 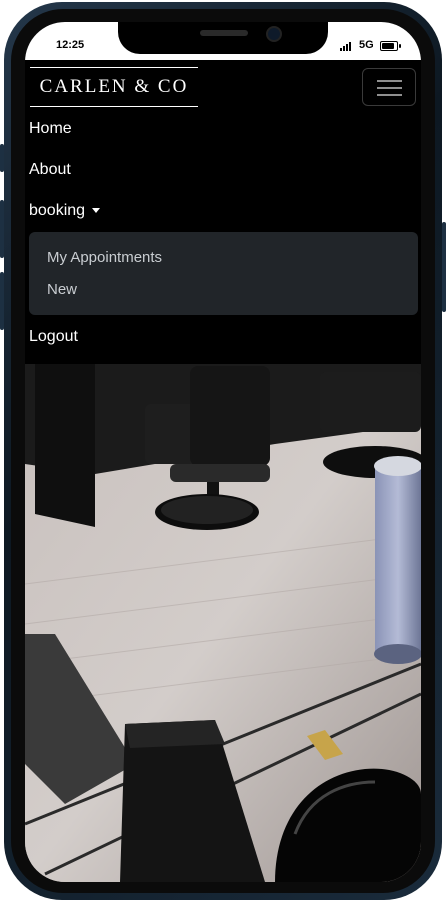 What do you see at coordinates (57, 210) in the screenshot?
I see `nav-booking-label: booking` at bounding box center [57, 210].